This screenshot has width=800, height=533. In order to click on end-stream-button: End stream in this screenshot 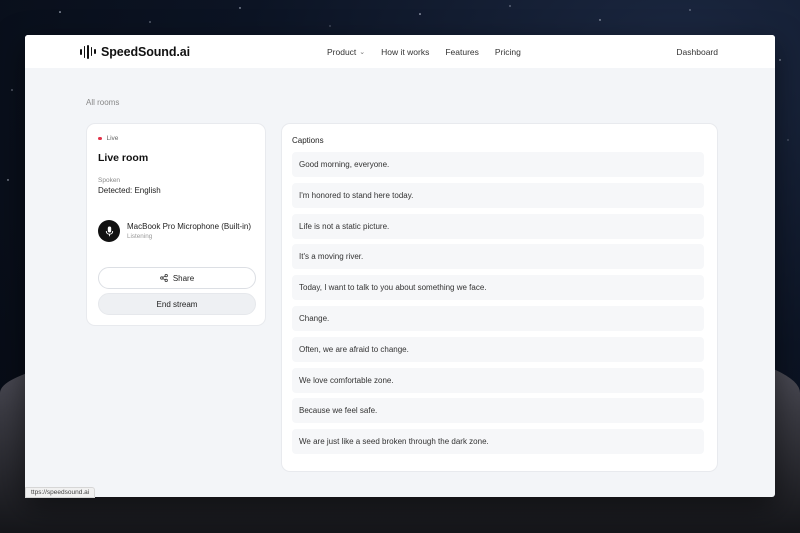, I will do `click(177, 304)`.